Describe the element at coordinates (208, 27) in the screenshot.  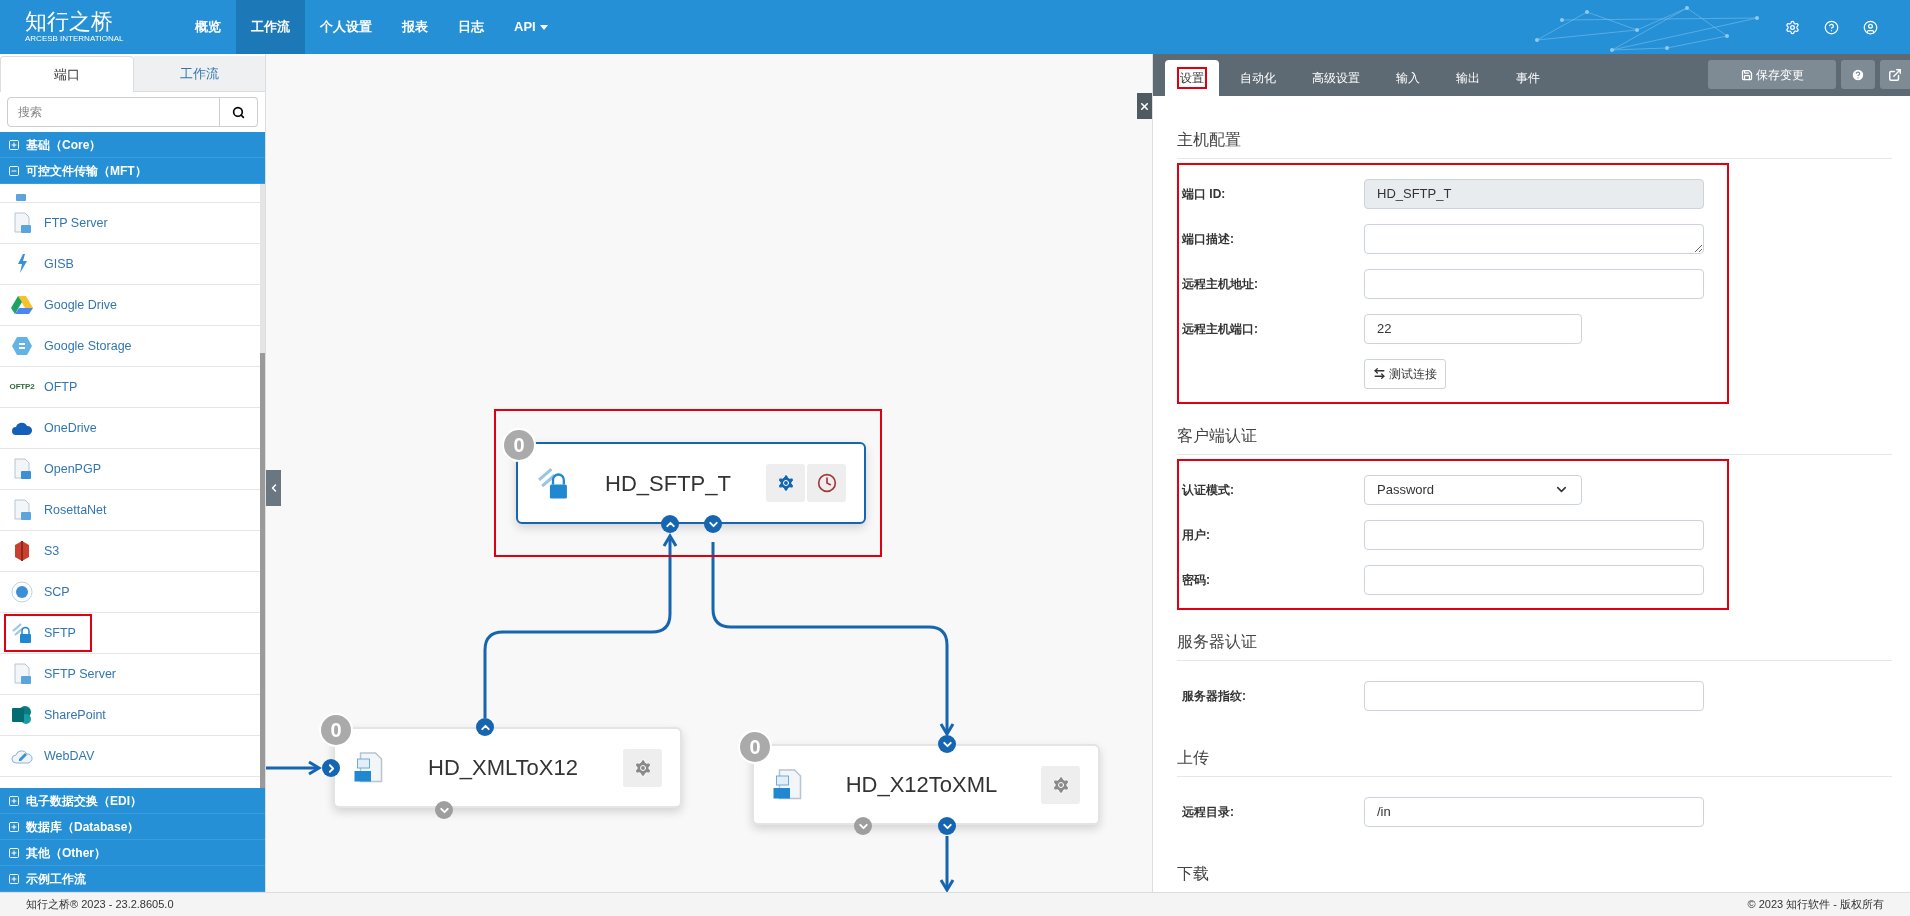
I see `nav-link: 概览` at that location.